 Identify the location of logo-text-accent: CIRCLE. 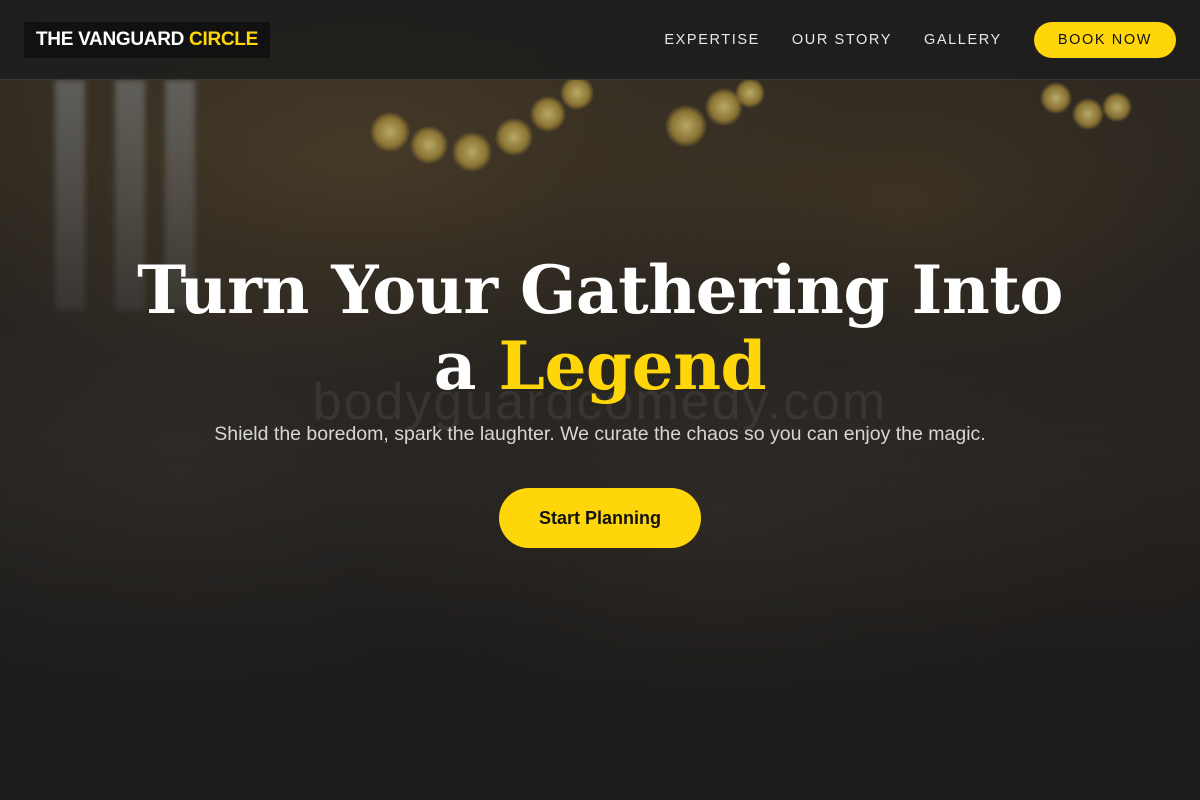
(223, 39).